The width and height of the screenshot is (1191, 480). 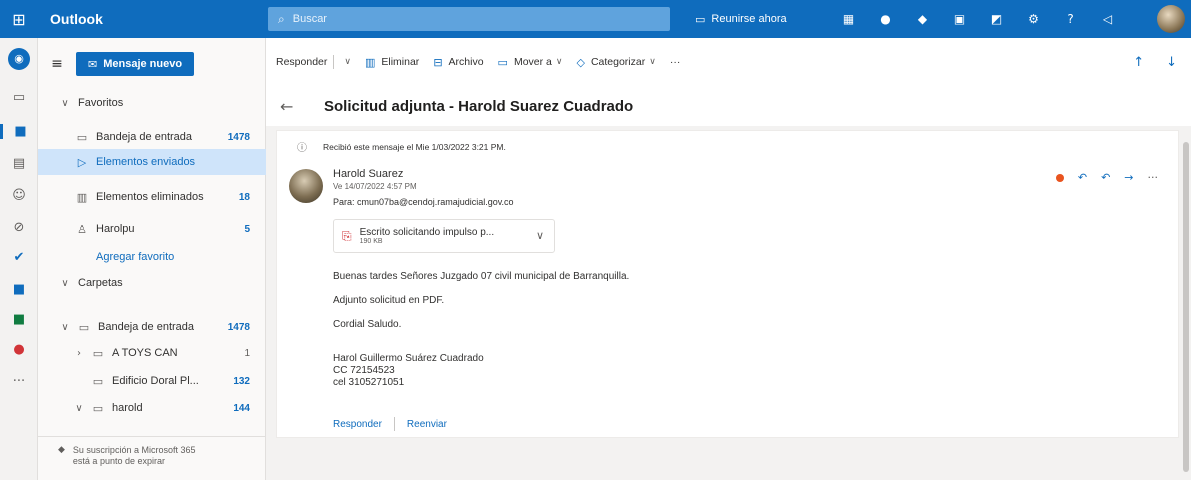 I want to click on item-count: 1, so click(x=247, y=353).